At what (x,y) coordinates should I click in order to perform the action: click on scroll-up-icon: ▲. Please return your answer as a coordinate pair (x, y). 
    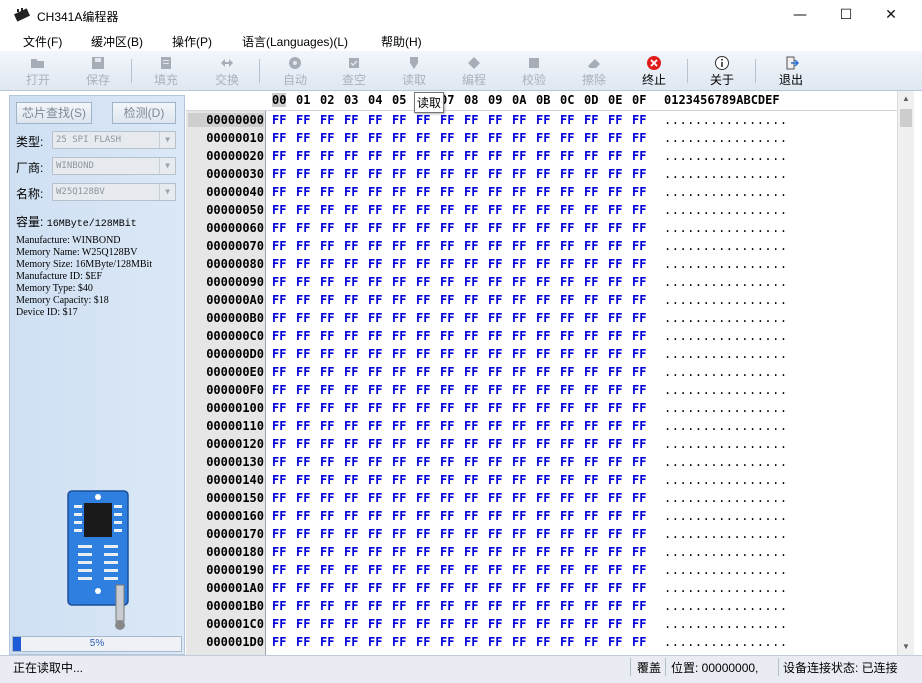
    Looking at the image, I should click on (906, 99).